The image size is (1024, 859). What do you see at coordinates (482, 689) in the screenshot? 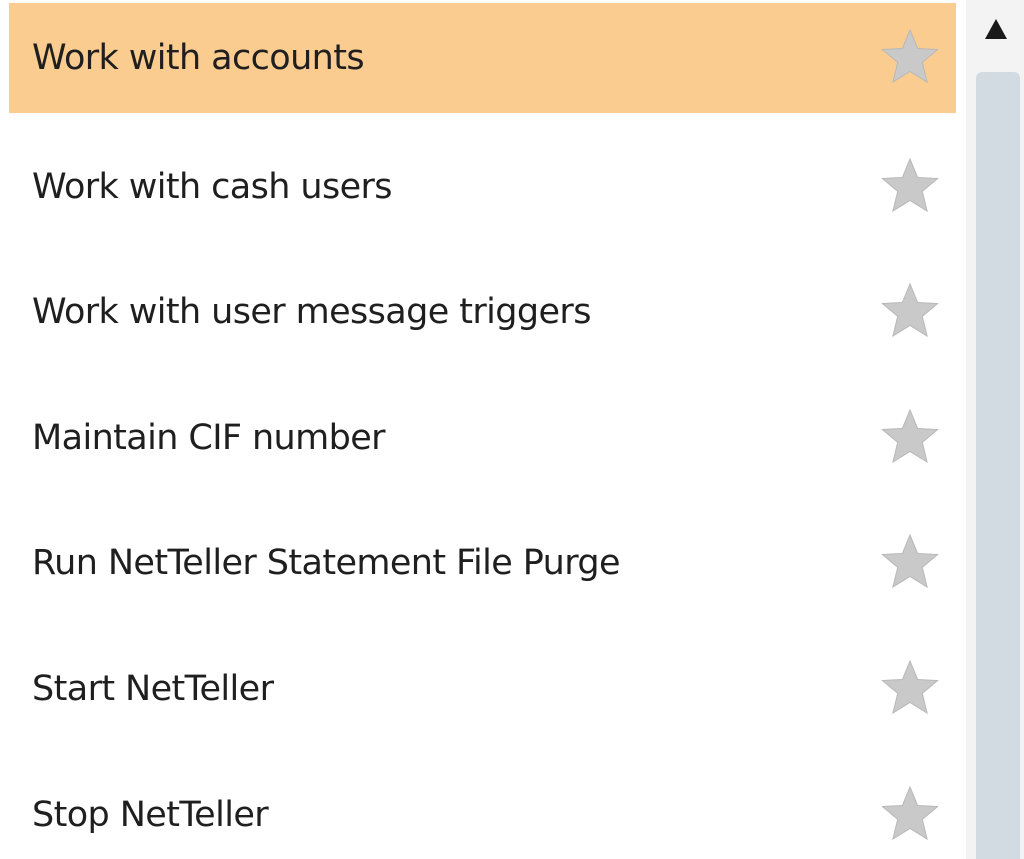
I see `menu-item-start-netteller: Start NetTeller` at bounding box center [482, 689].